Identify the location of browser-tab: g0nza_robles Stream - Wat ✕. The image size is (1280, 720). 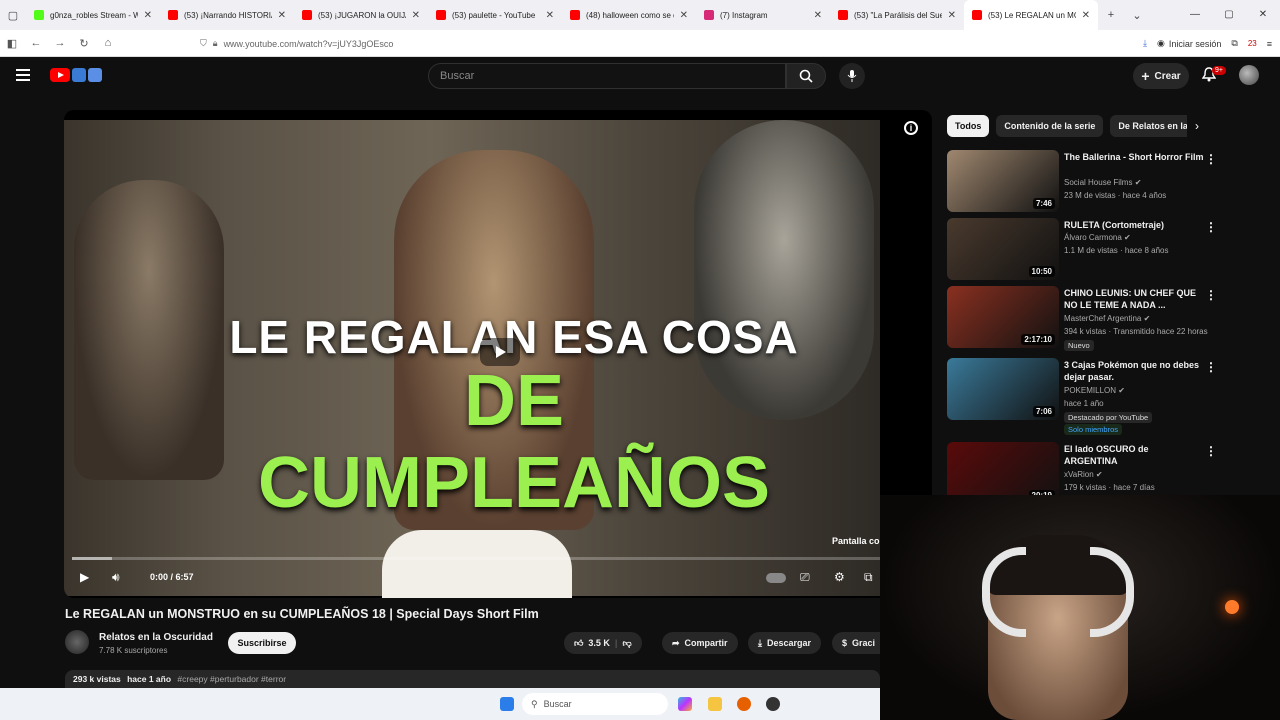
(93, 15).